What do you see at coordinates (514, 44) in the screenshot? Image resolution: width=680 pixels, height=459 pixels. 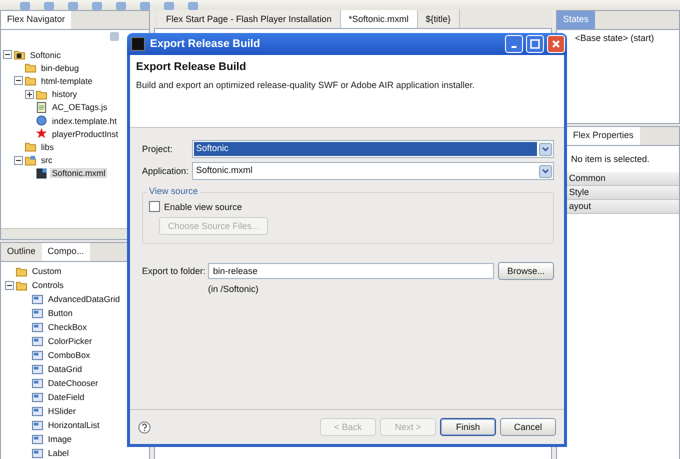 I see `minimize-button` at bounding box center [514, 44].